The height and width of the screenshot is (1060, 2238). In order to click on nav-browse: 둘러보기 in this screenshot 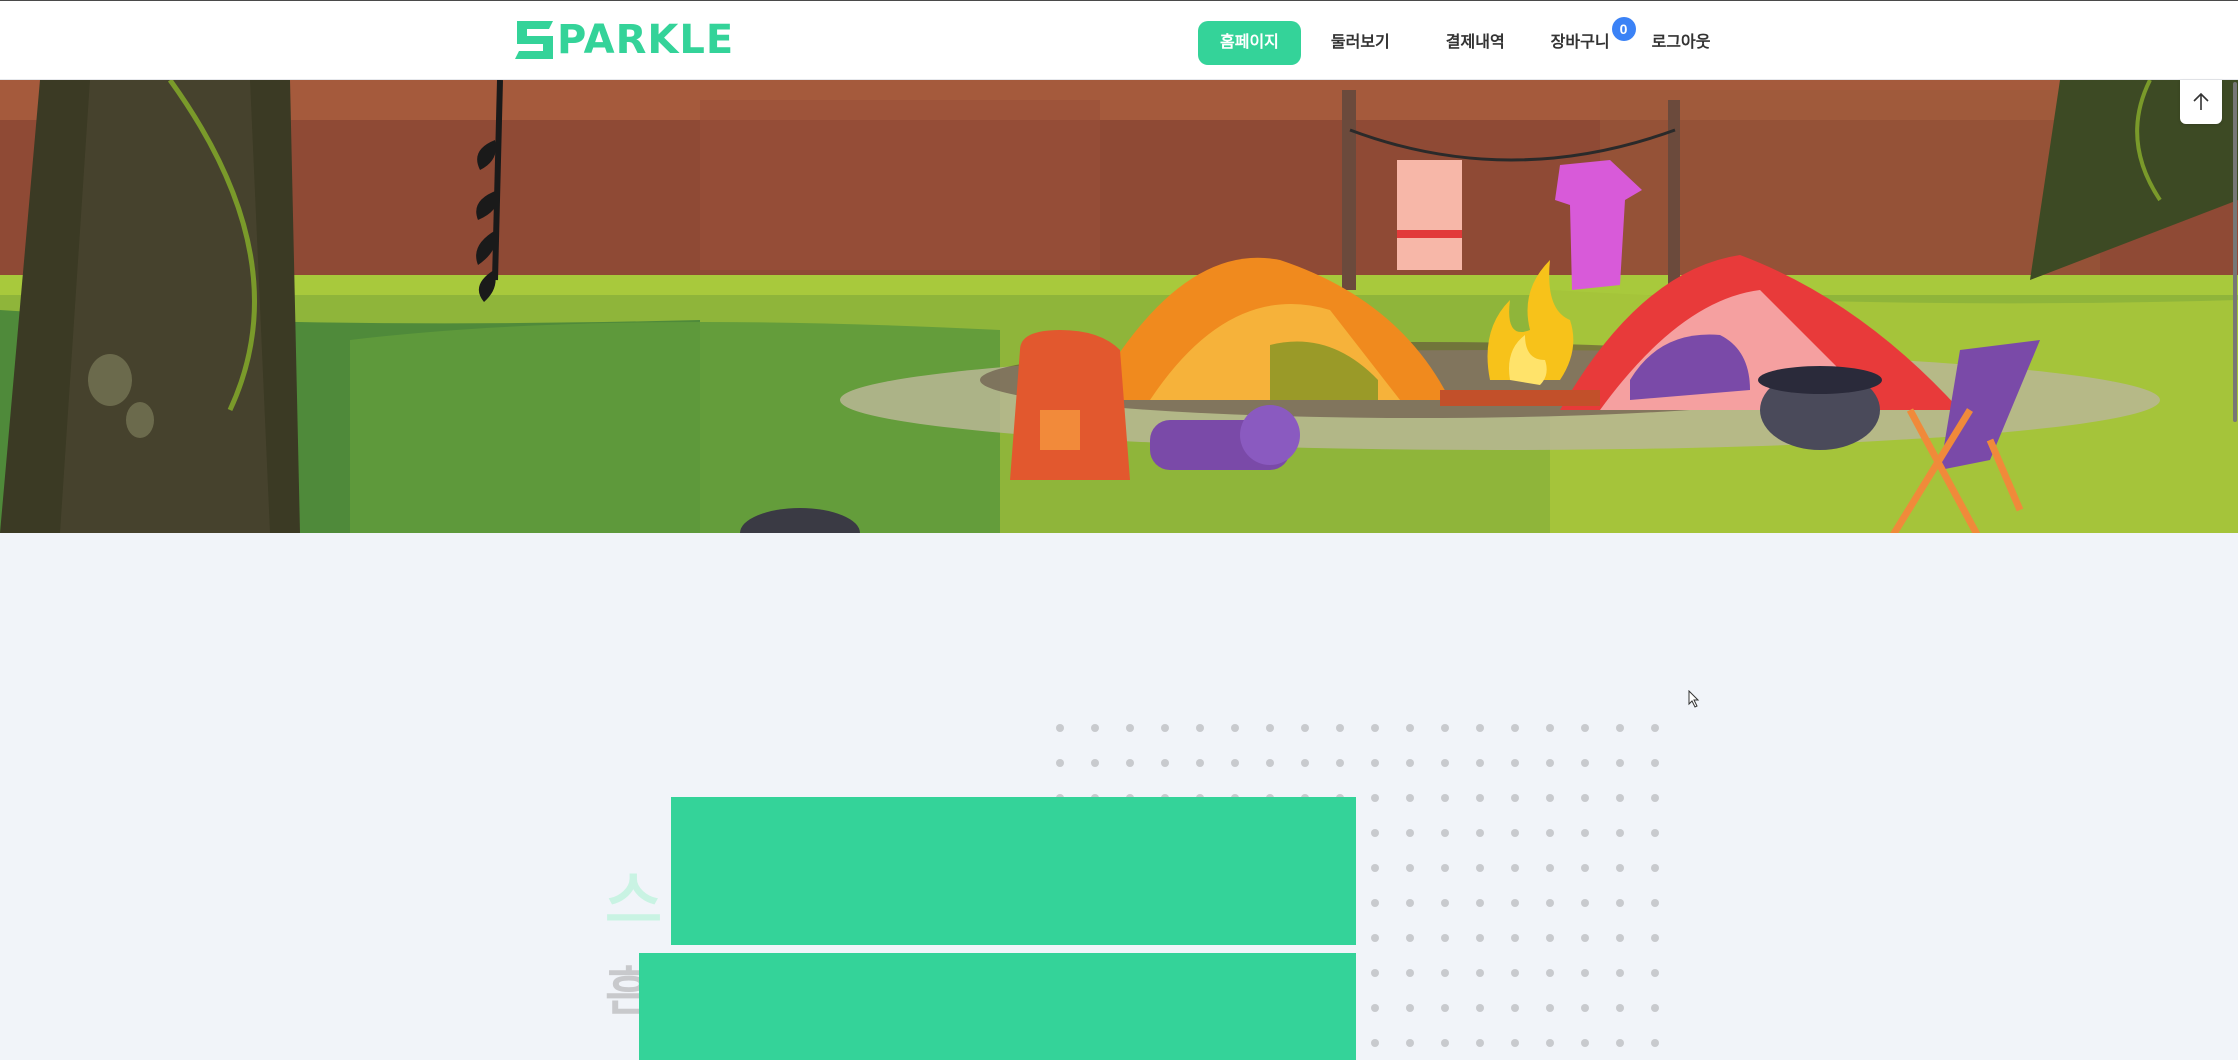, I will do `click(1360, 43)`.